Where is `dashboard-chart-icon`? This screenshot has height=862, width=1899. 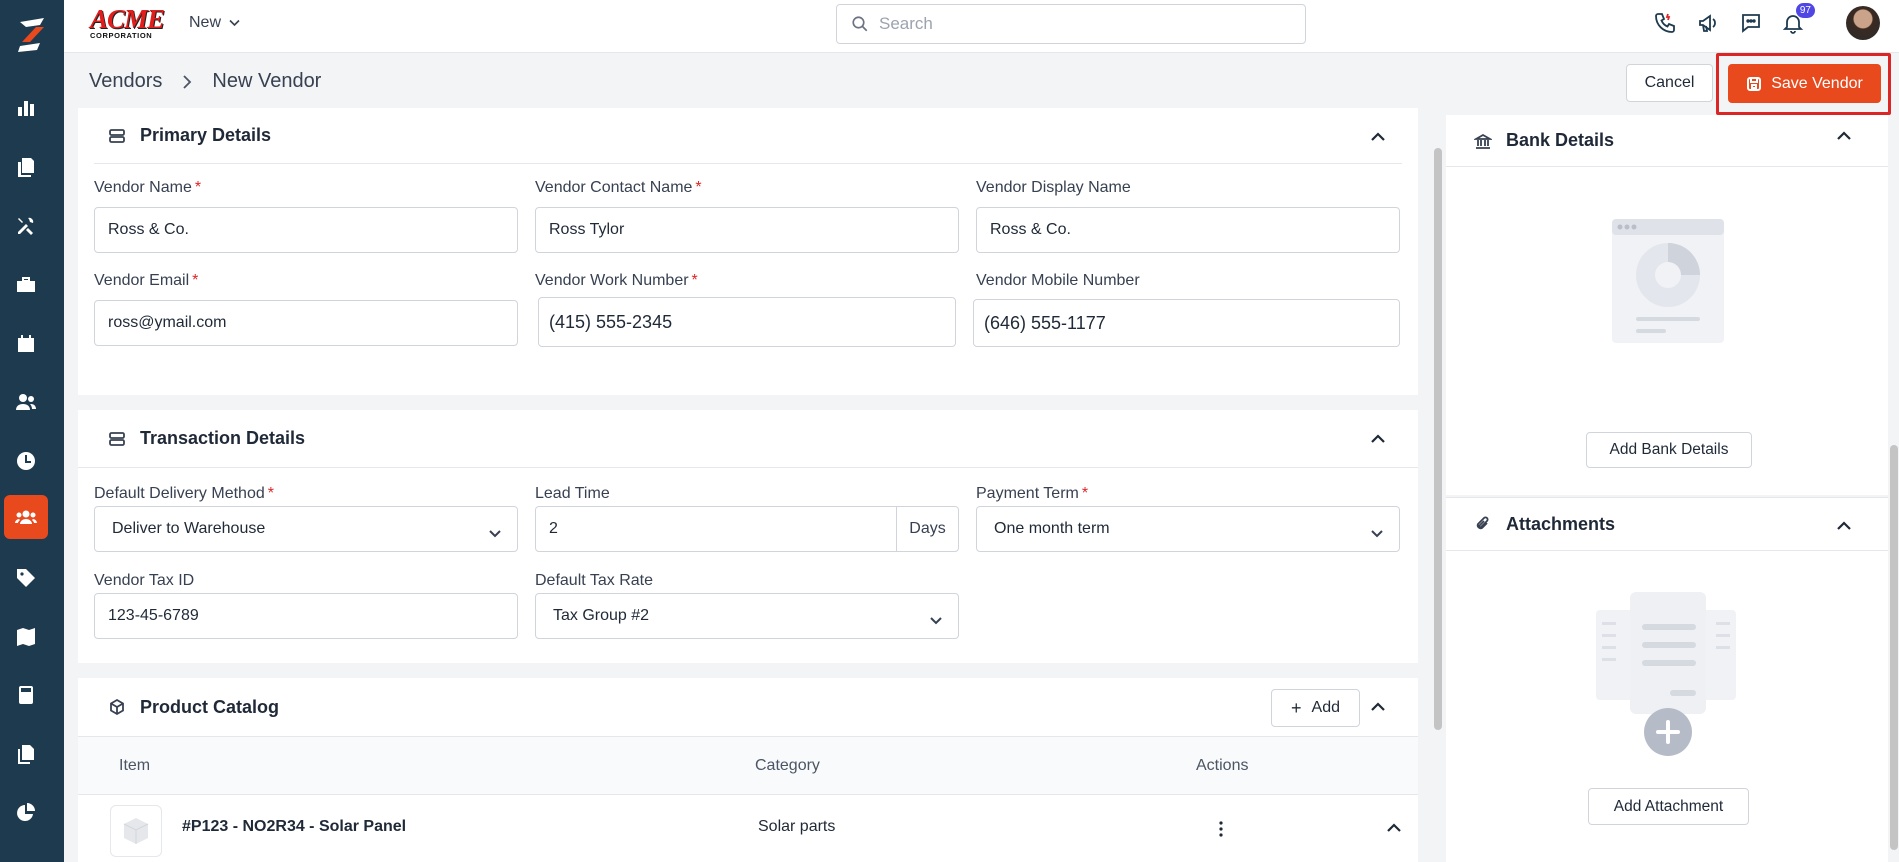 dashboard-chart-icon is located at coordinates (26, 107).